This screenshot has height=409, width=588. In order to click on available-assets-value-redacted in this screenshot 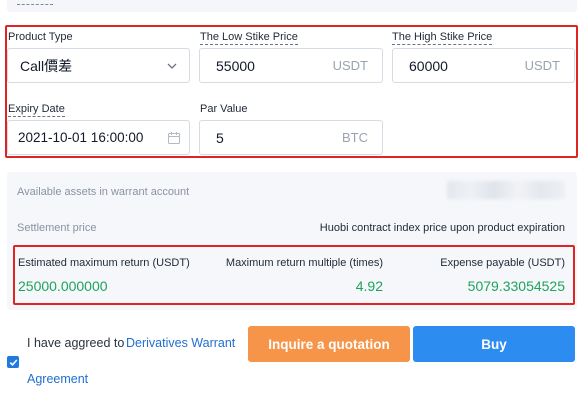, I will do `click(506, 190)`.